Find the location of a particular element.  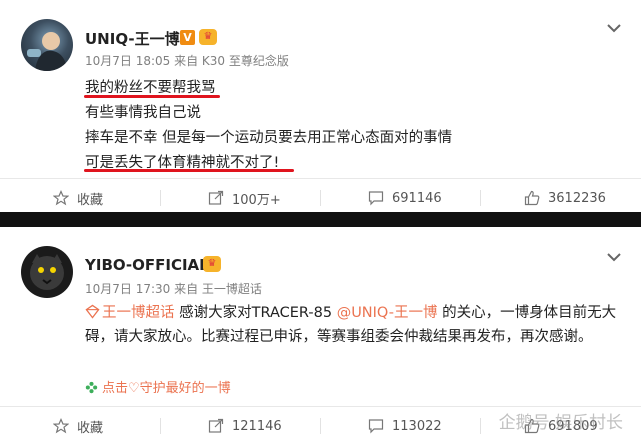

favorite-button: 收藏 is located at coordinates (78, 425).